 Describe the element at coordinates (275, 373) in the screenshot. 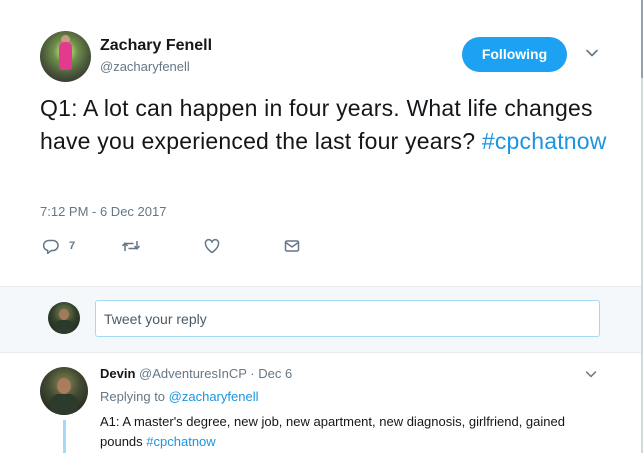

I see `reply-date: Dec 6` at that location.